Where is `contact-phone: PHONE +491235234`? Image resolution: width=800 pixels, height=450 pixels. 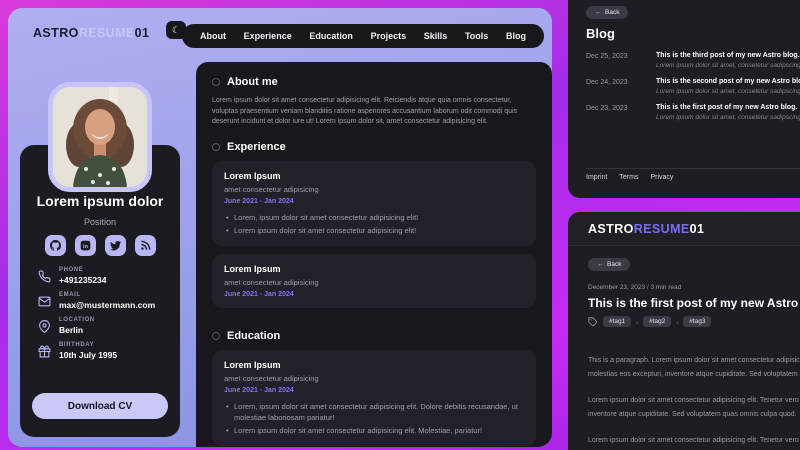 contact-phone: PHONE +491235234 is located at coordinates (104, 276).